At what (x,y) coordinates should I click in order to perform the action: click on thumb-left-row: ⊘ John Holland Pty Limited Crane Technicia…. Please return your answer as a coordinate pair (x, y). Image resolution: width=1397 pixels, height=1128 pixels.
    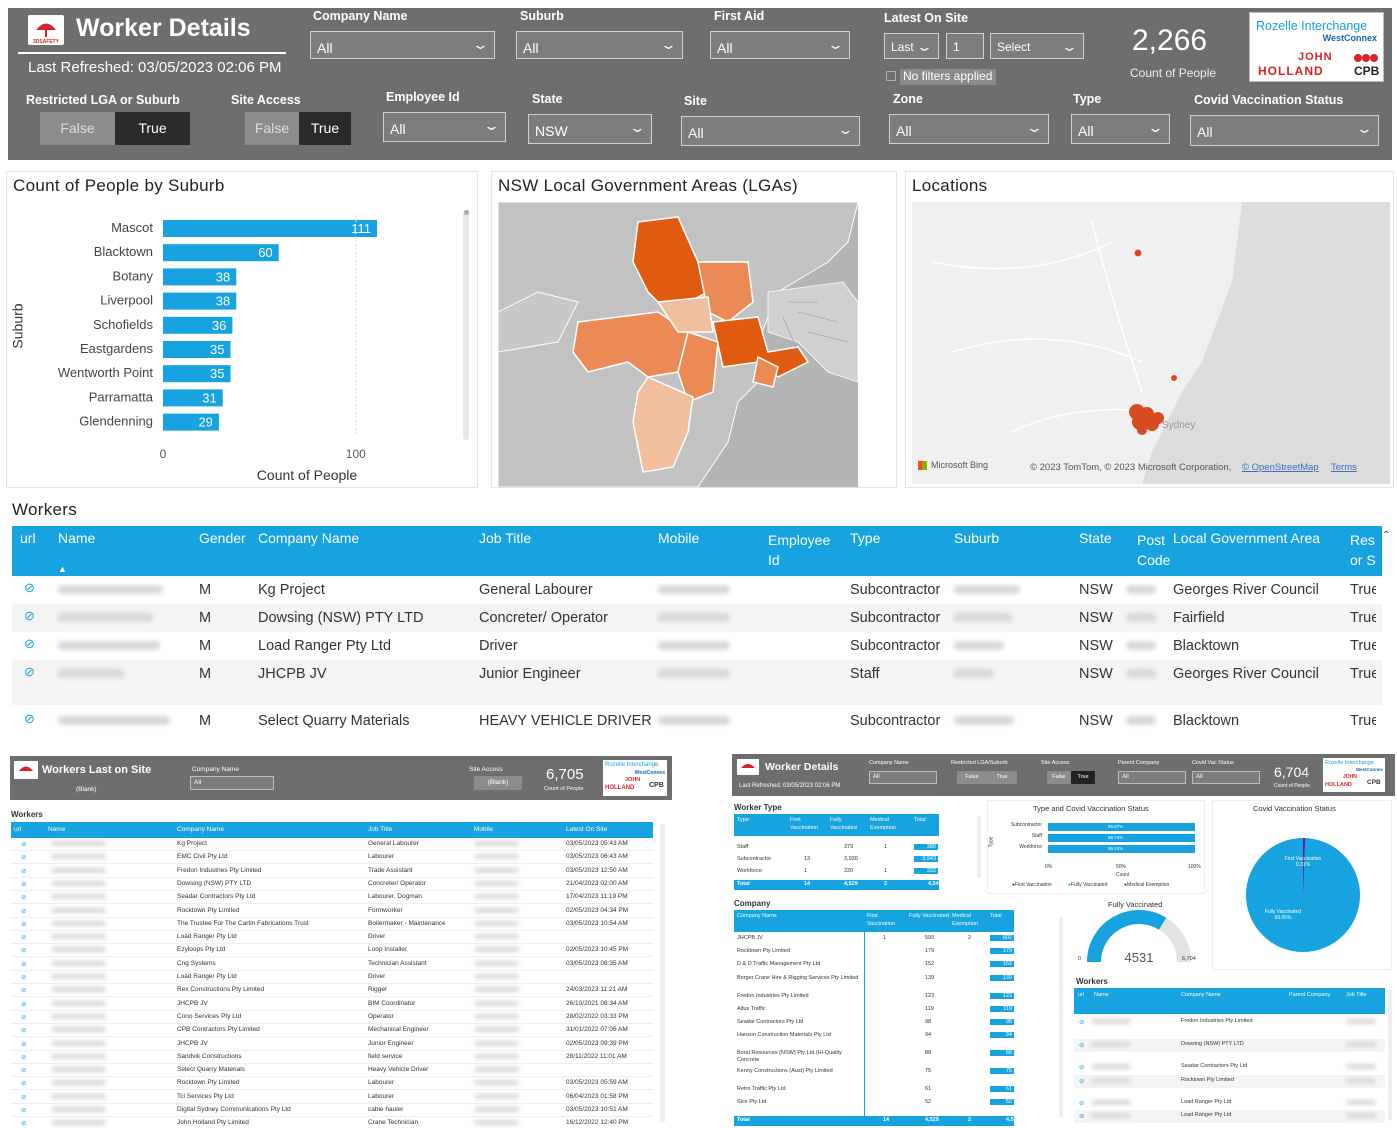
    Looking at the image, I should click on (332, 1122).